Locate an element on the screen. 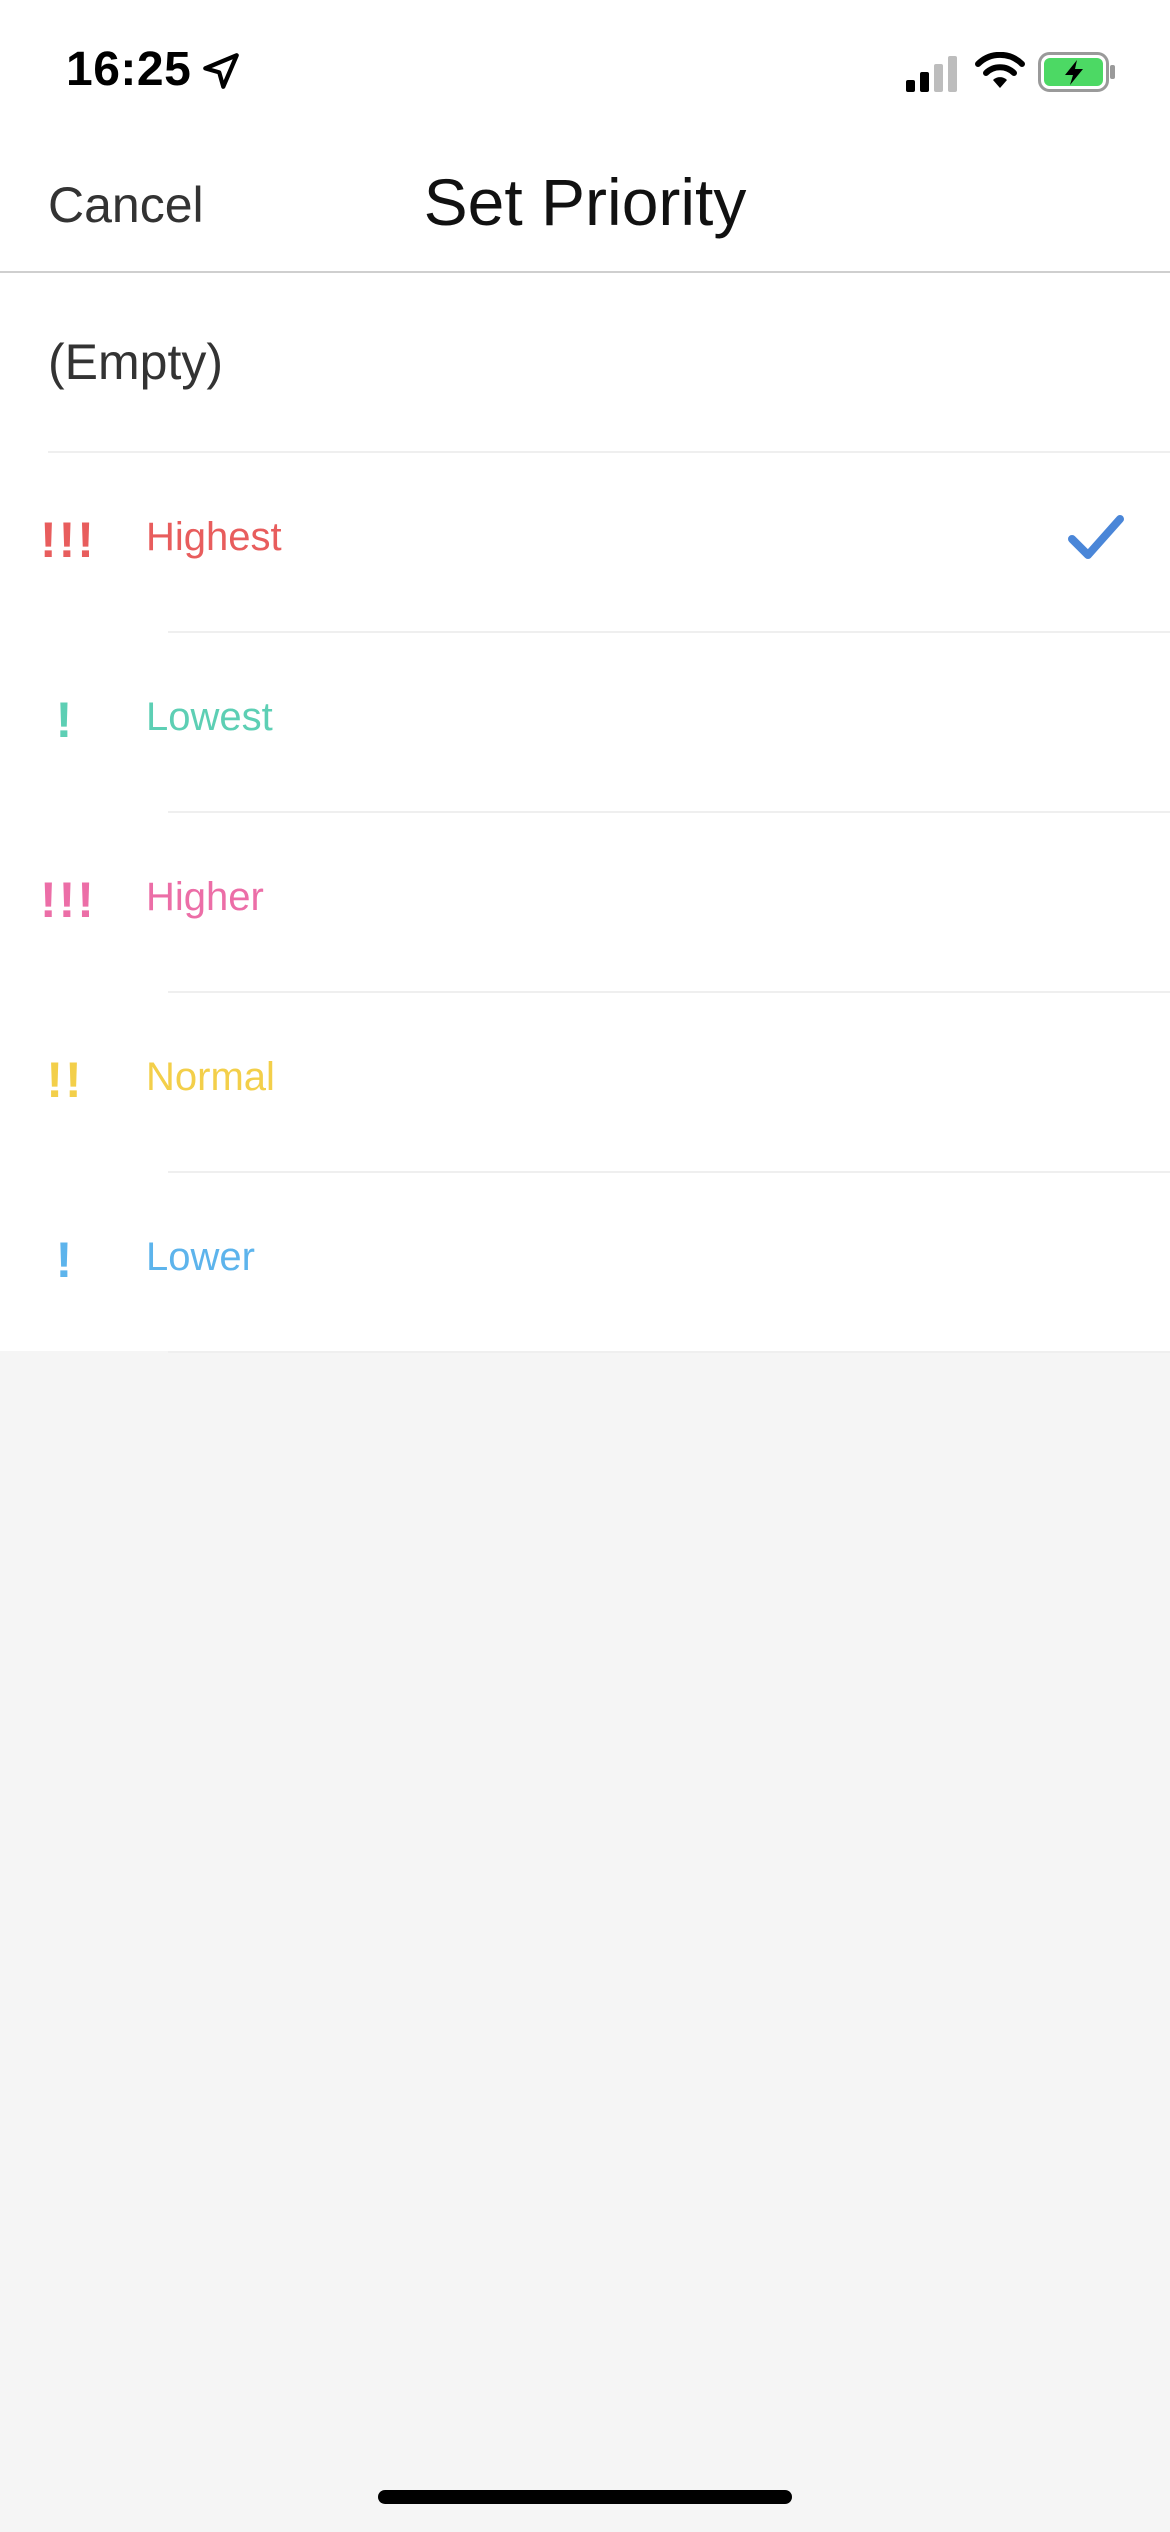 The height and width of the screenshot is (2532, 1170). battery-charging-icon is located at coordinates (1076, 72).